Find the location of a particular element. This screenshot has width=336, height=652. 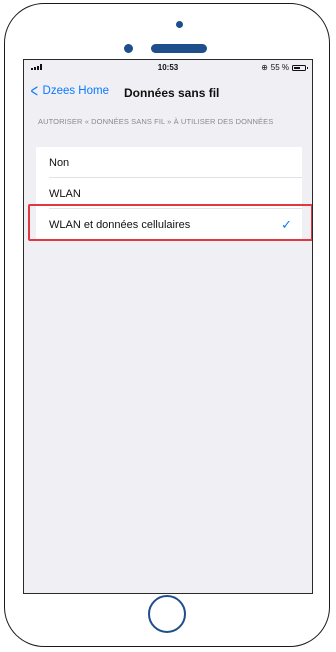

proximity-sensor is located at coordinates (128, 48).